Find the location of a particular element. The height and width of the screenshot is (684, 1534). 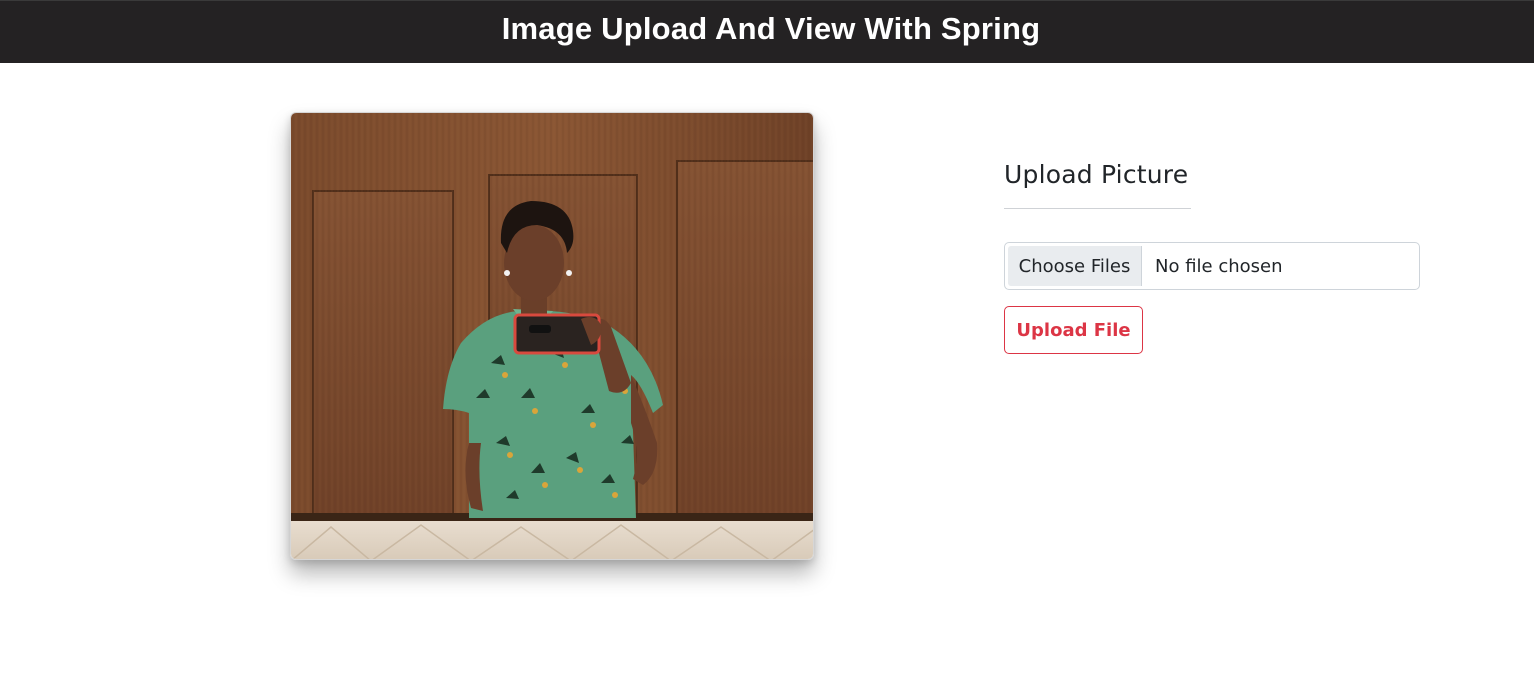

top-navbar: Image Upload And View With Spring is located at coordinates (767, 31).